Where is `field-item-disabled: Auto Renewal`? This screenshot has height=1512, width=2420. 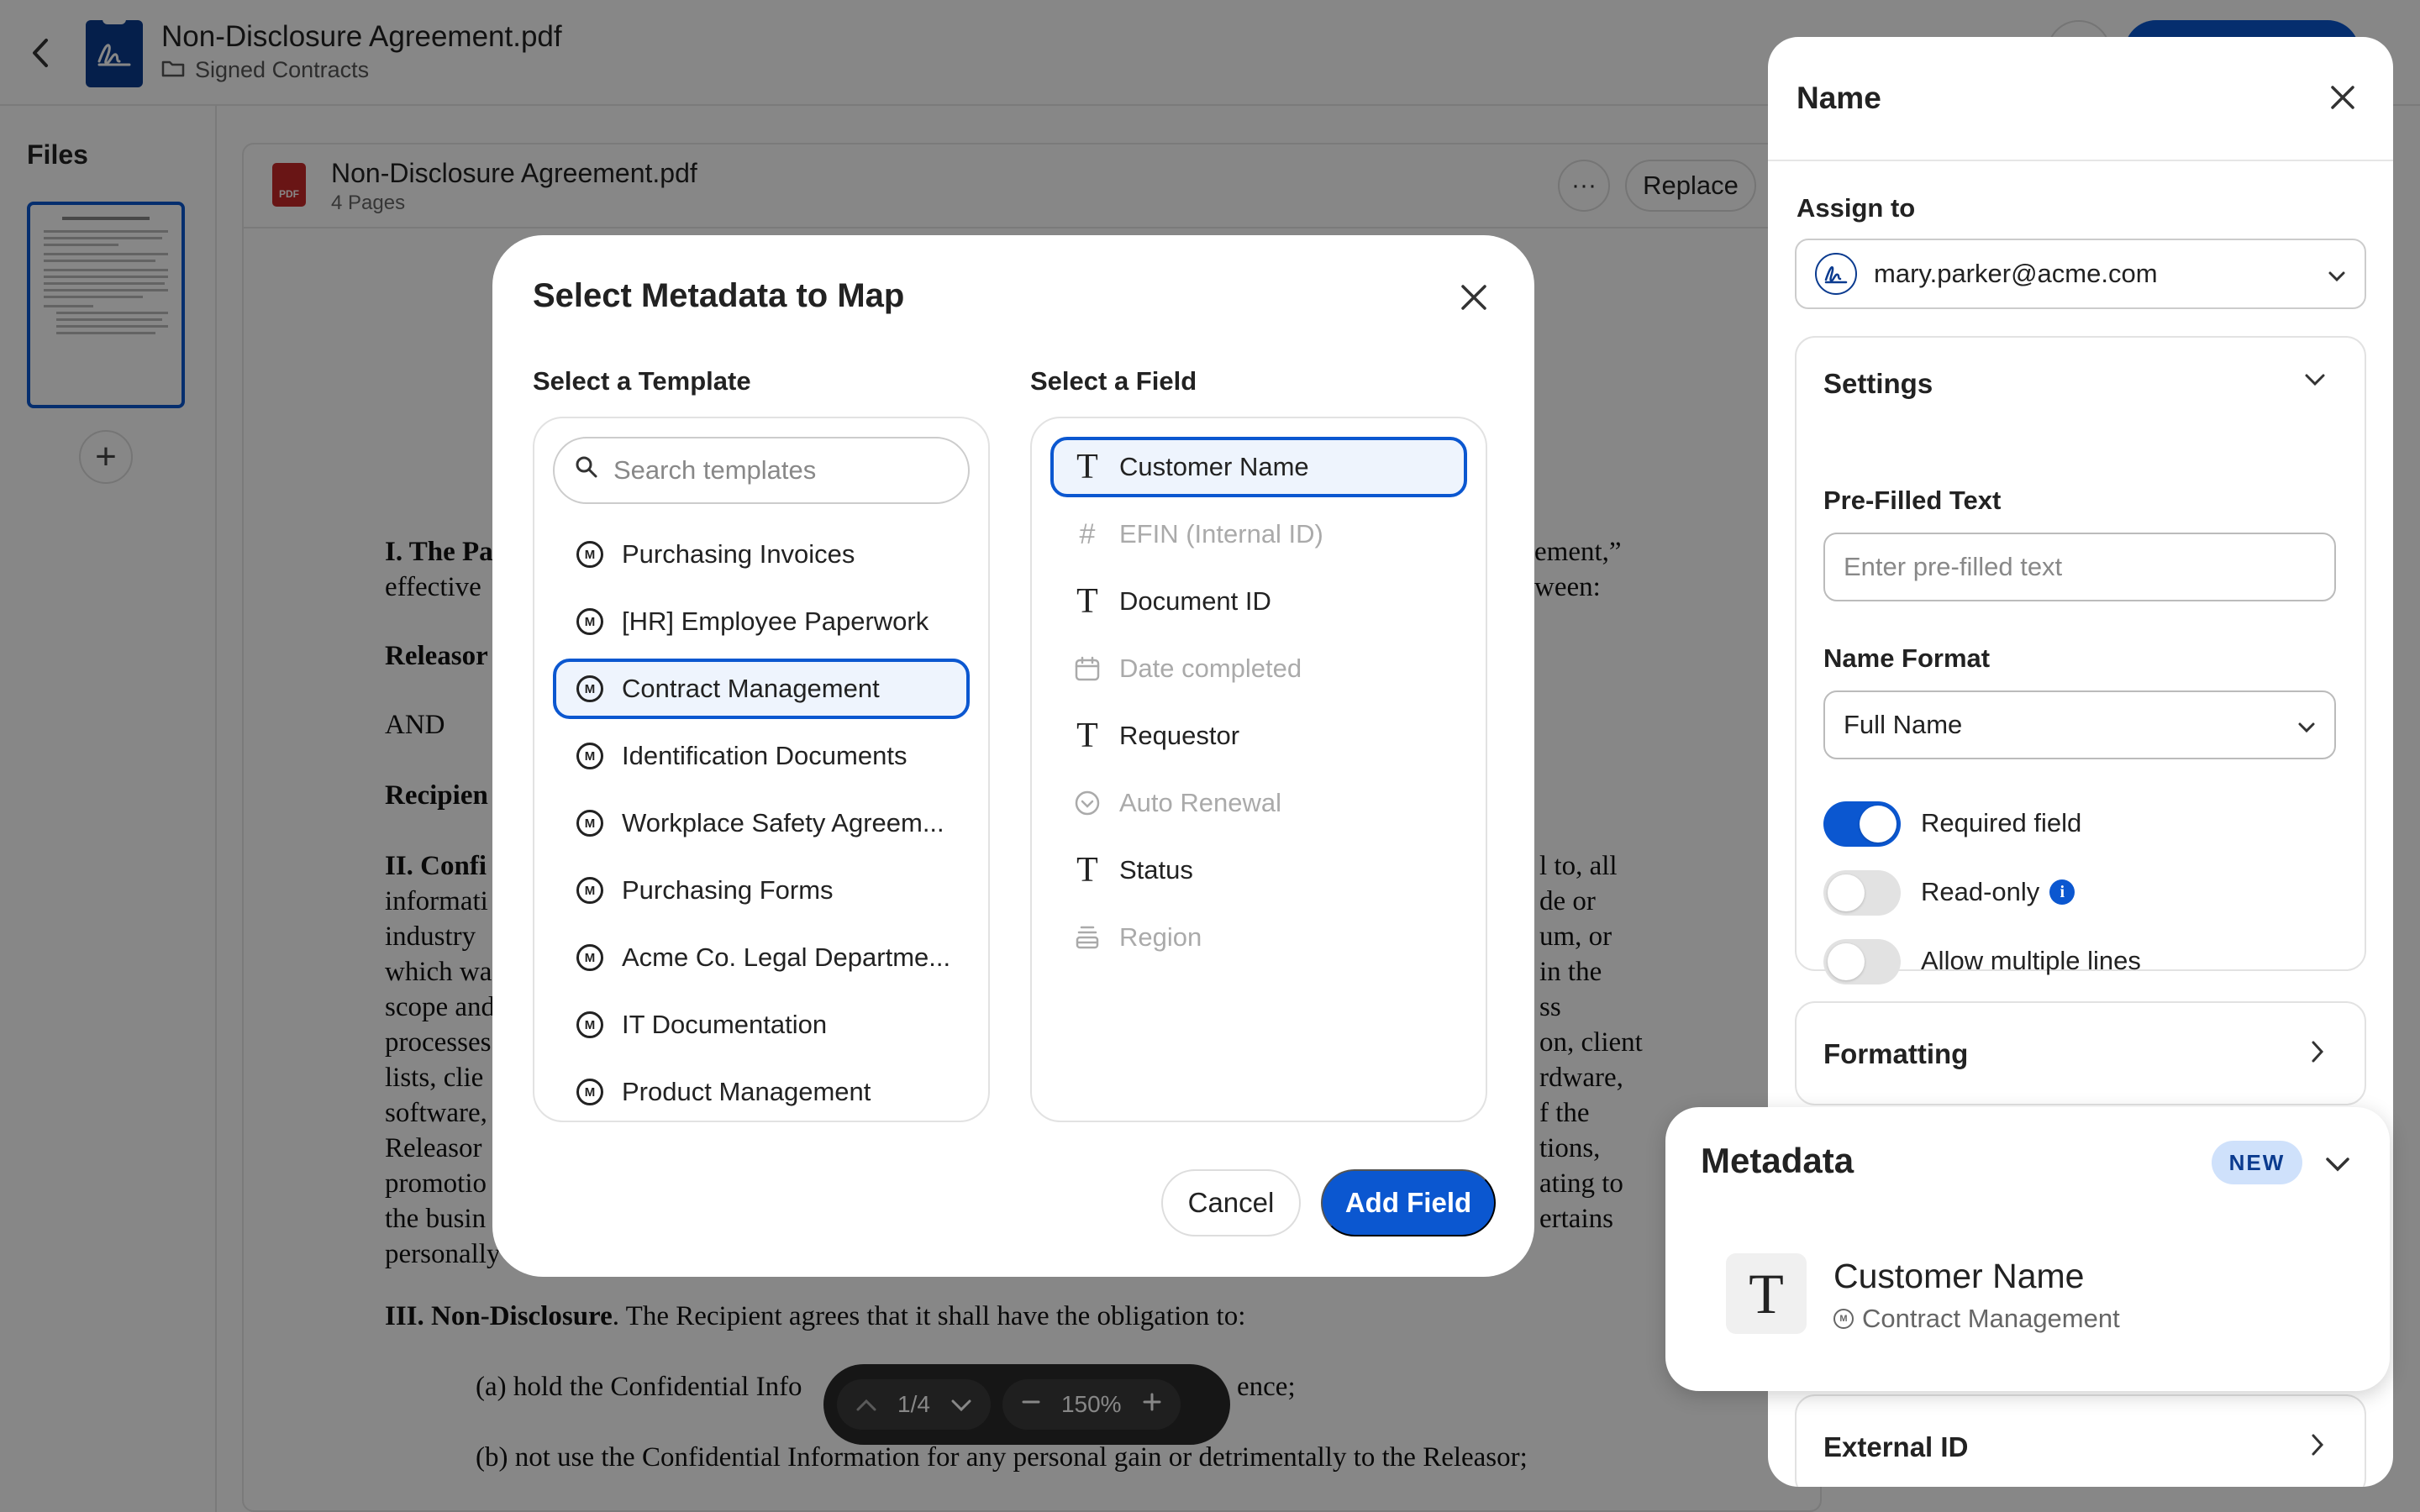 field-item-disabled: Auto Renewal is located at coordinates (1258, 803).